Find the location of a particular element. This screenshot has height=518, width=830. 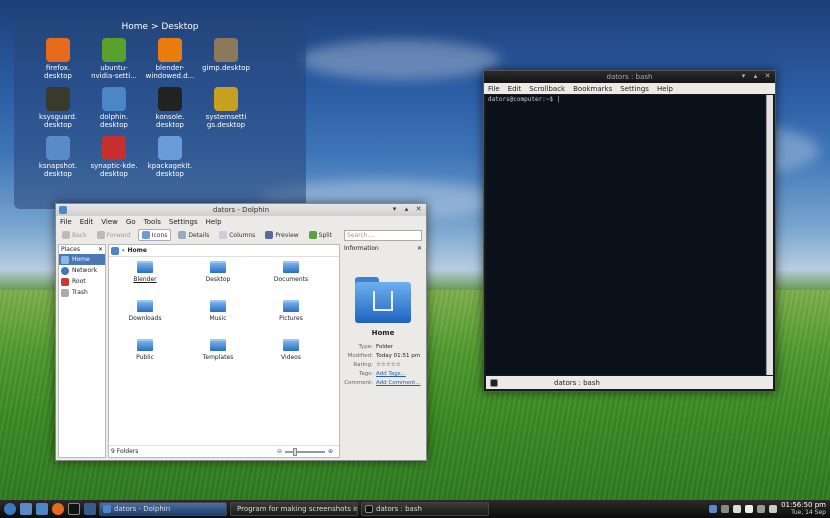

info-key: Modified: is located at coordinates (360, 356).